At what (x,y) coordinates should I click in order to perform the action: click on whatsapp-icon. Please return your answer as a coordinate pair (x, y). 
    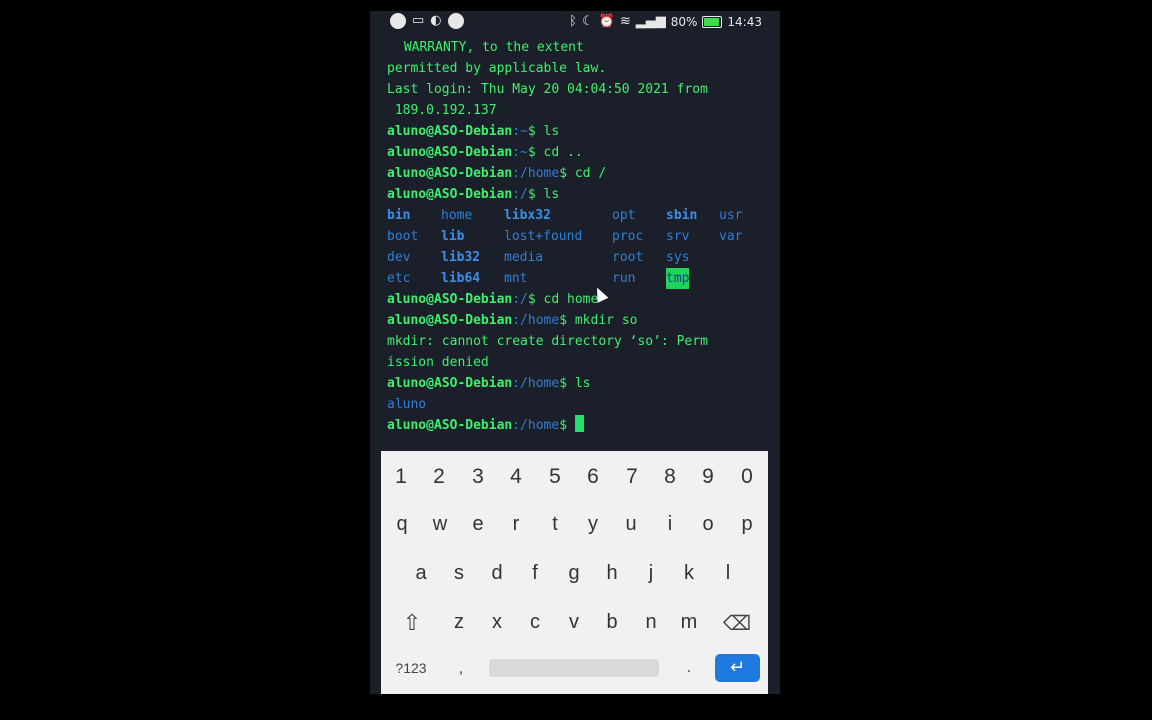
    Looking at the image, I should click on (398, 21).